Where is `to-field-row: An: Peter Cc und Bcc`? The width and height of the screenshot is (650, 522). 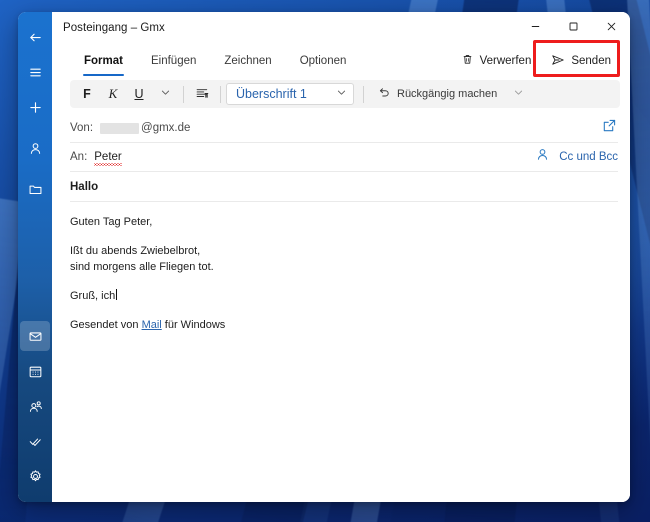 to-field-row: An: Peter Cc und Bcc is located at coordinates (344, 157).